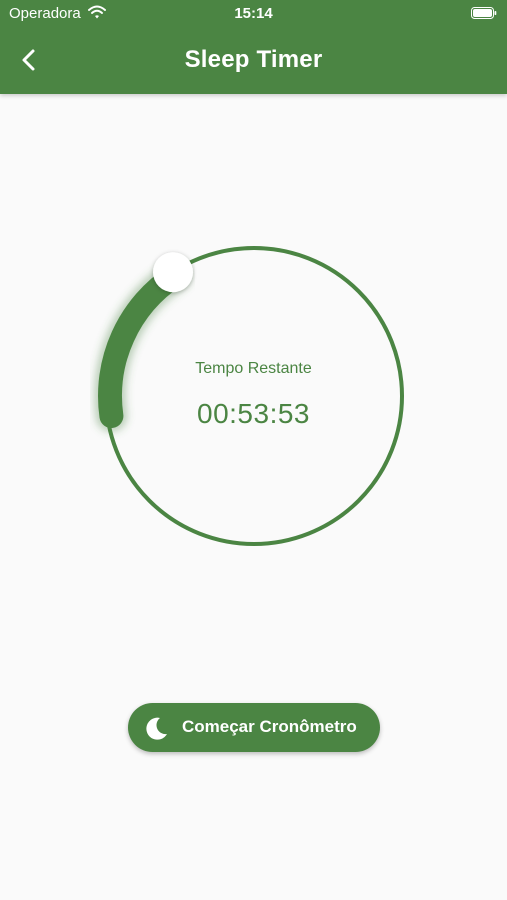 The height and width of the screenshot is (900, 507). I want to click on remaining-time: 00:53:53, so click(253, 413).